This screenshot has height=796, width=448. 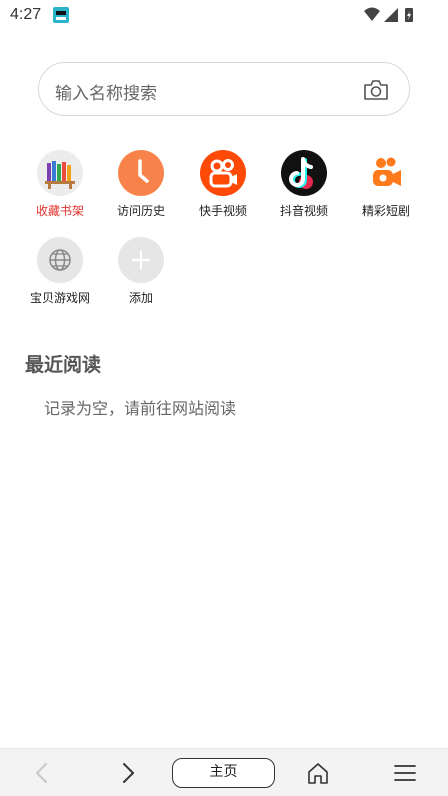 I want to click on clock-icon, so click(x=141, y=173).